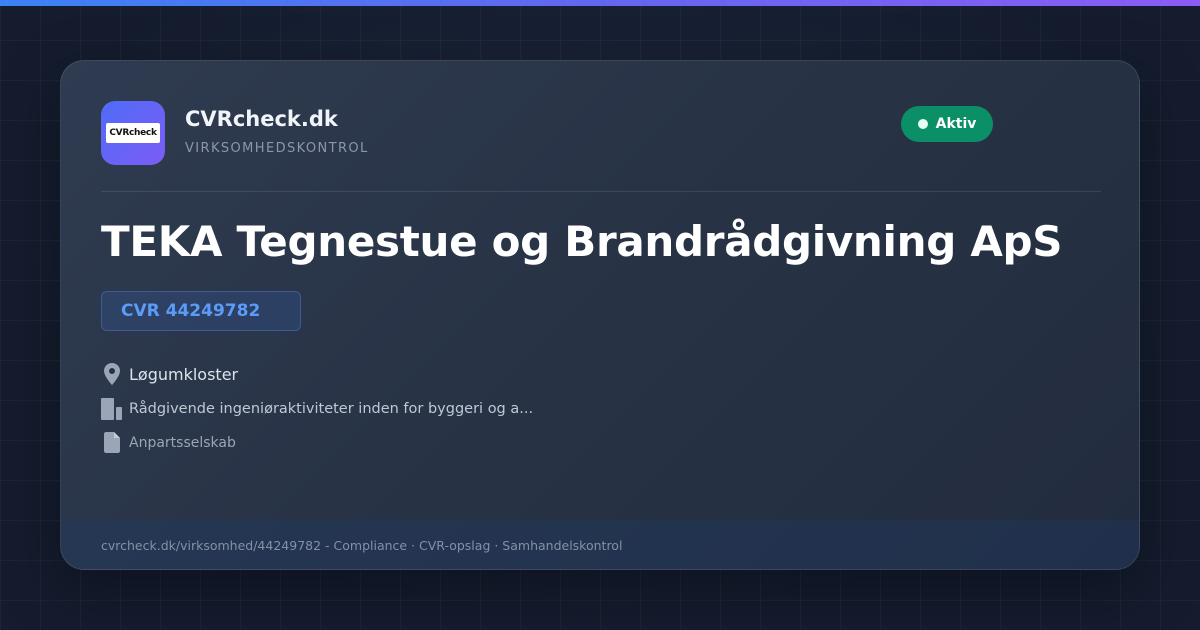  What do you see at coordinates (261, 119) in the screenshot?
I see `brand-name: CVRcheck.dk` at bounding box center [261, 119].